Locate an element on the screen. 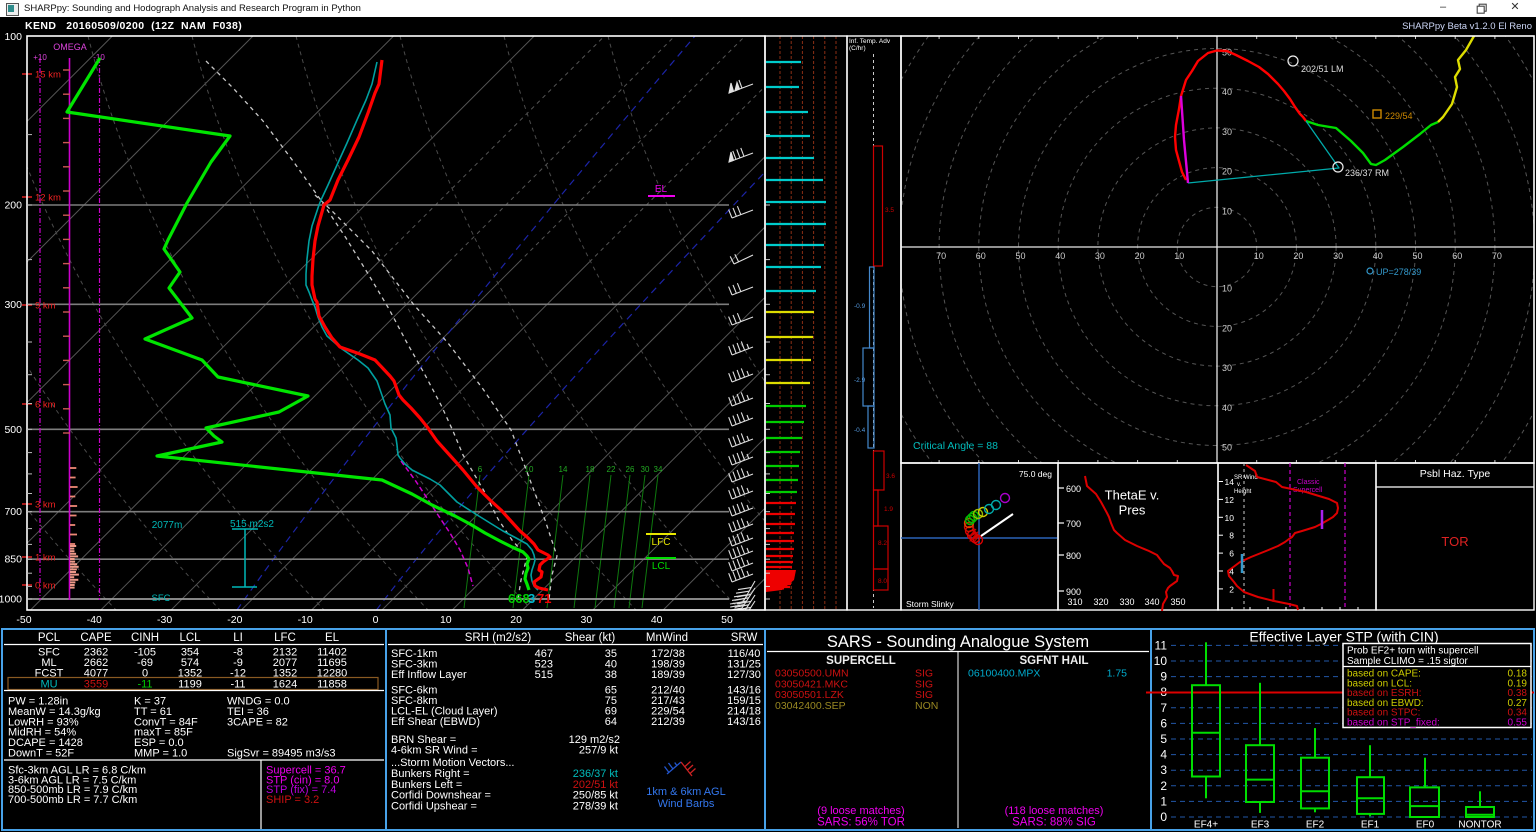  svg-text: EF1 is located at coordinates (1370, 825).